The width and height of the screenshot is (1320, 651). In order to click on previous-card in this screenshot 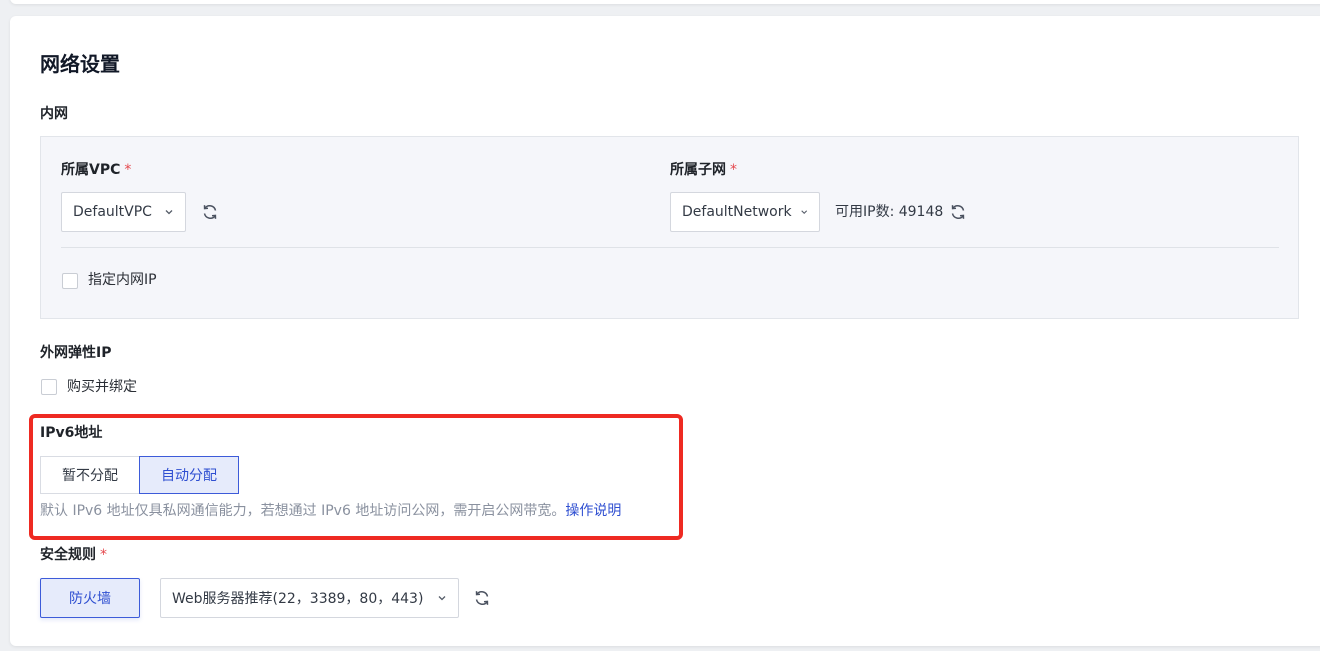, I will do `click(665, 2)`.